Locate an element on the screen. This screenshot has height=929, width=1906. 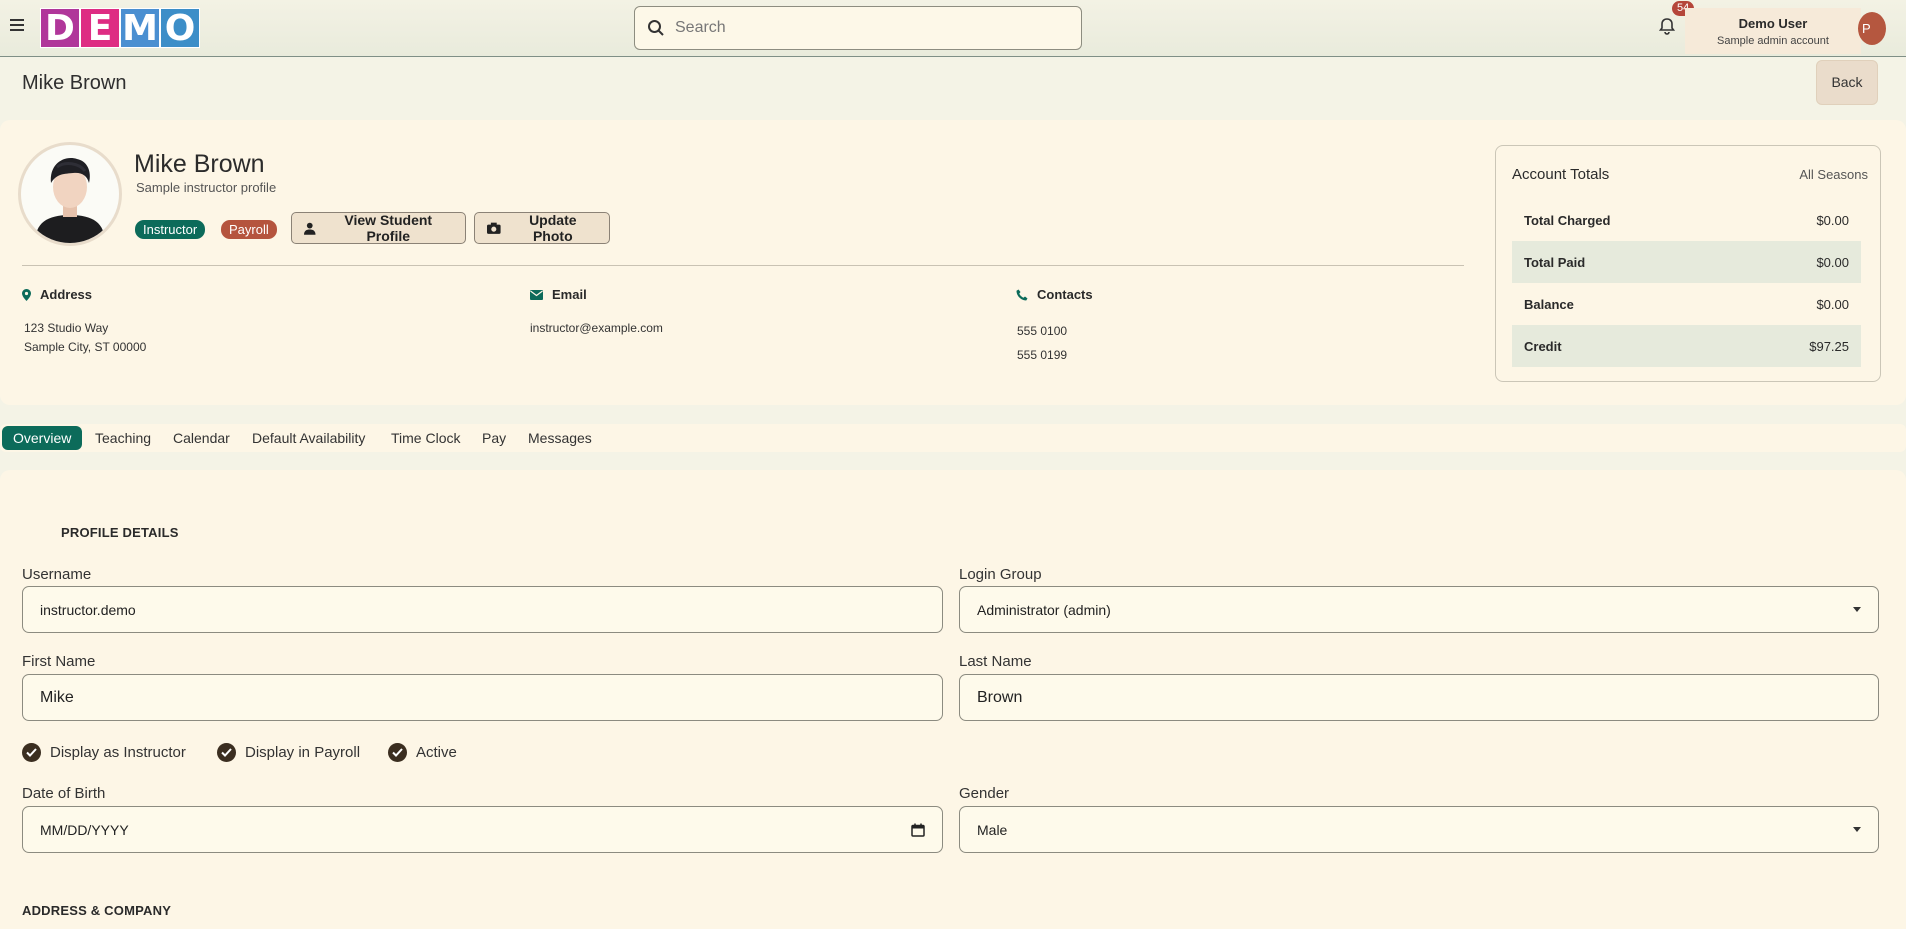
address-heading: Address is located at coordinates (57, 294).